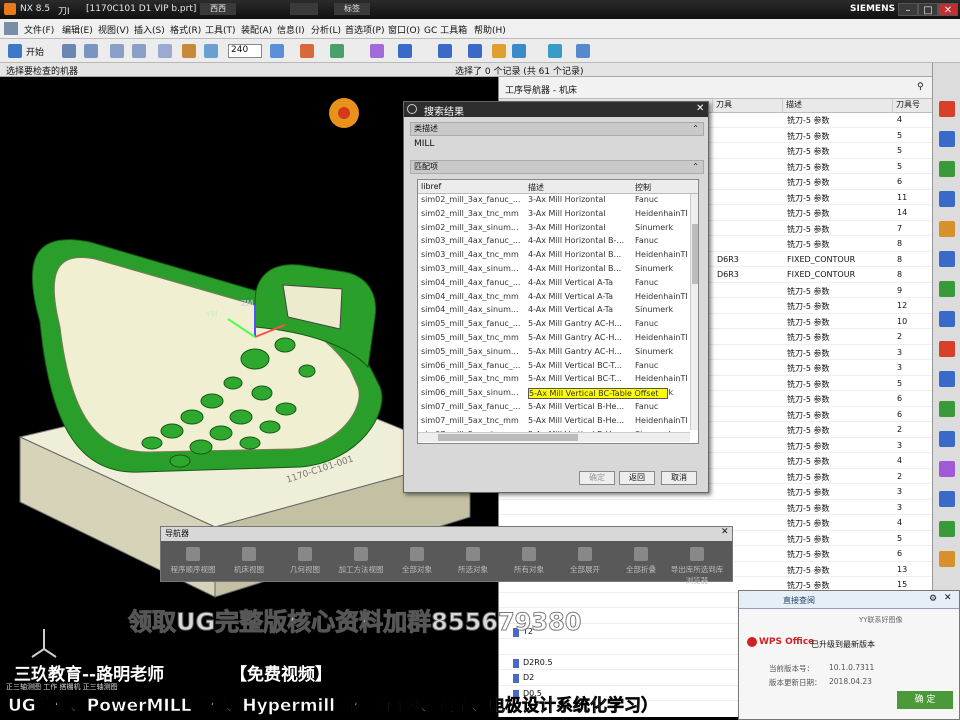 This screenshot has width=960, height=720. I want to click on title-tab-3: 标签, so click(352, 9).